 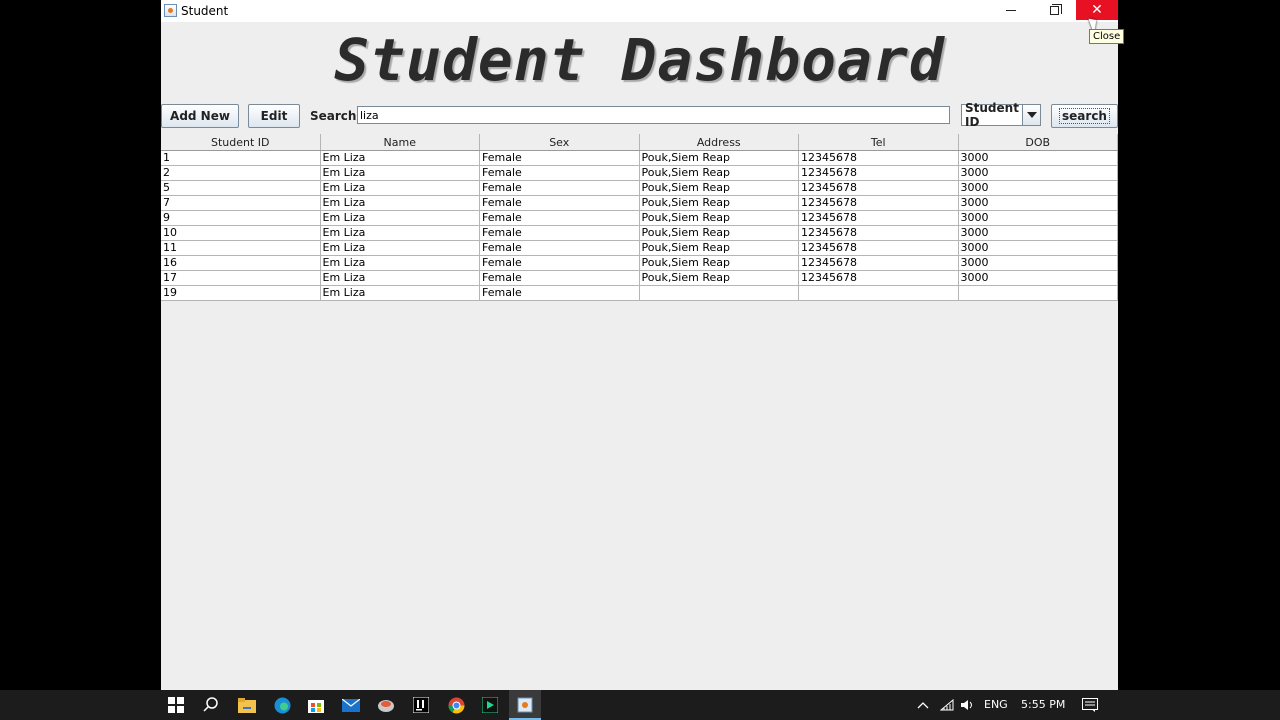 I want to click on tray-network, so click(x=947, y=705).